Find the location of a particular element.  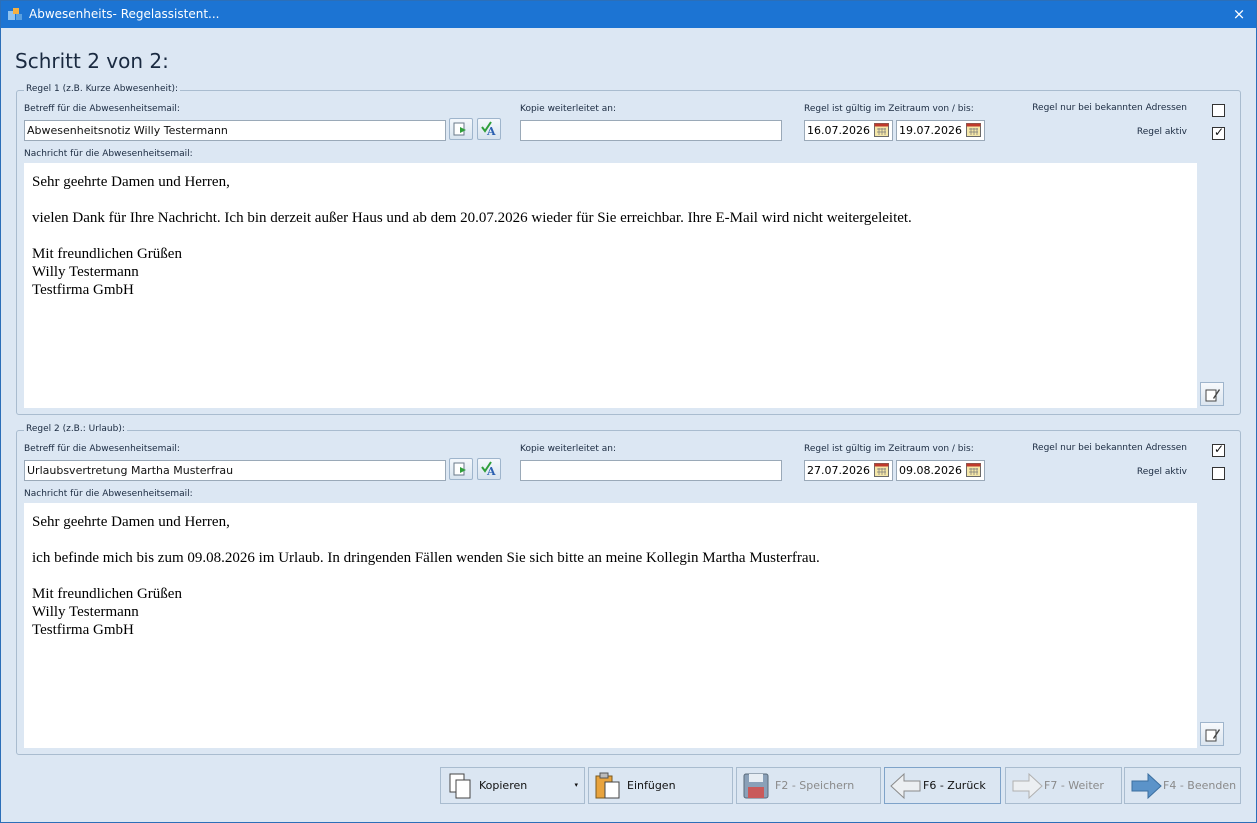

rule-1-spellcheck-button: A is located at coordinates (489, 129).